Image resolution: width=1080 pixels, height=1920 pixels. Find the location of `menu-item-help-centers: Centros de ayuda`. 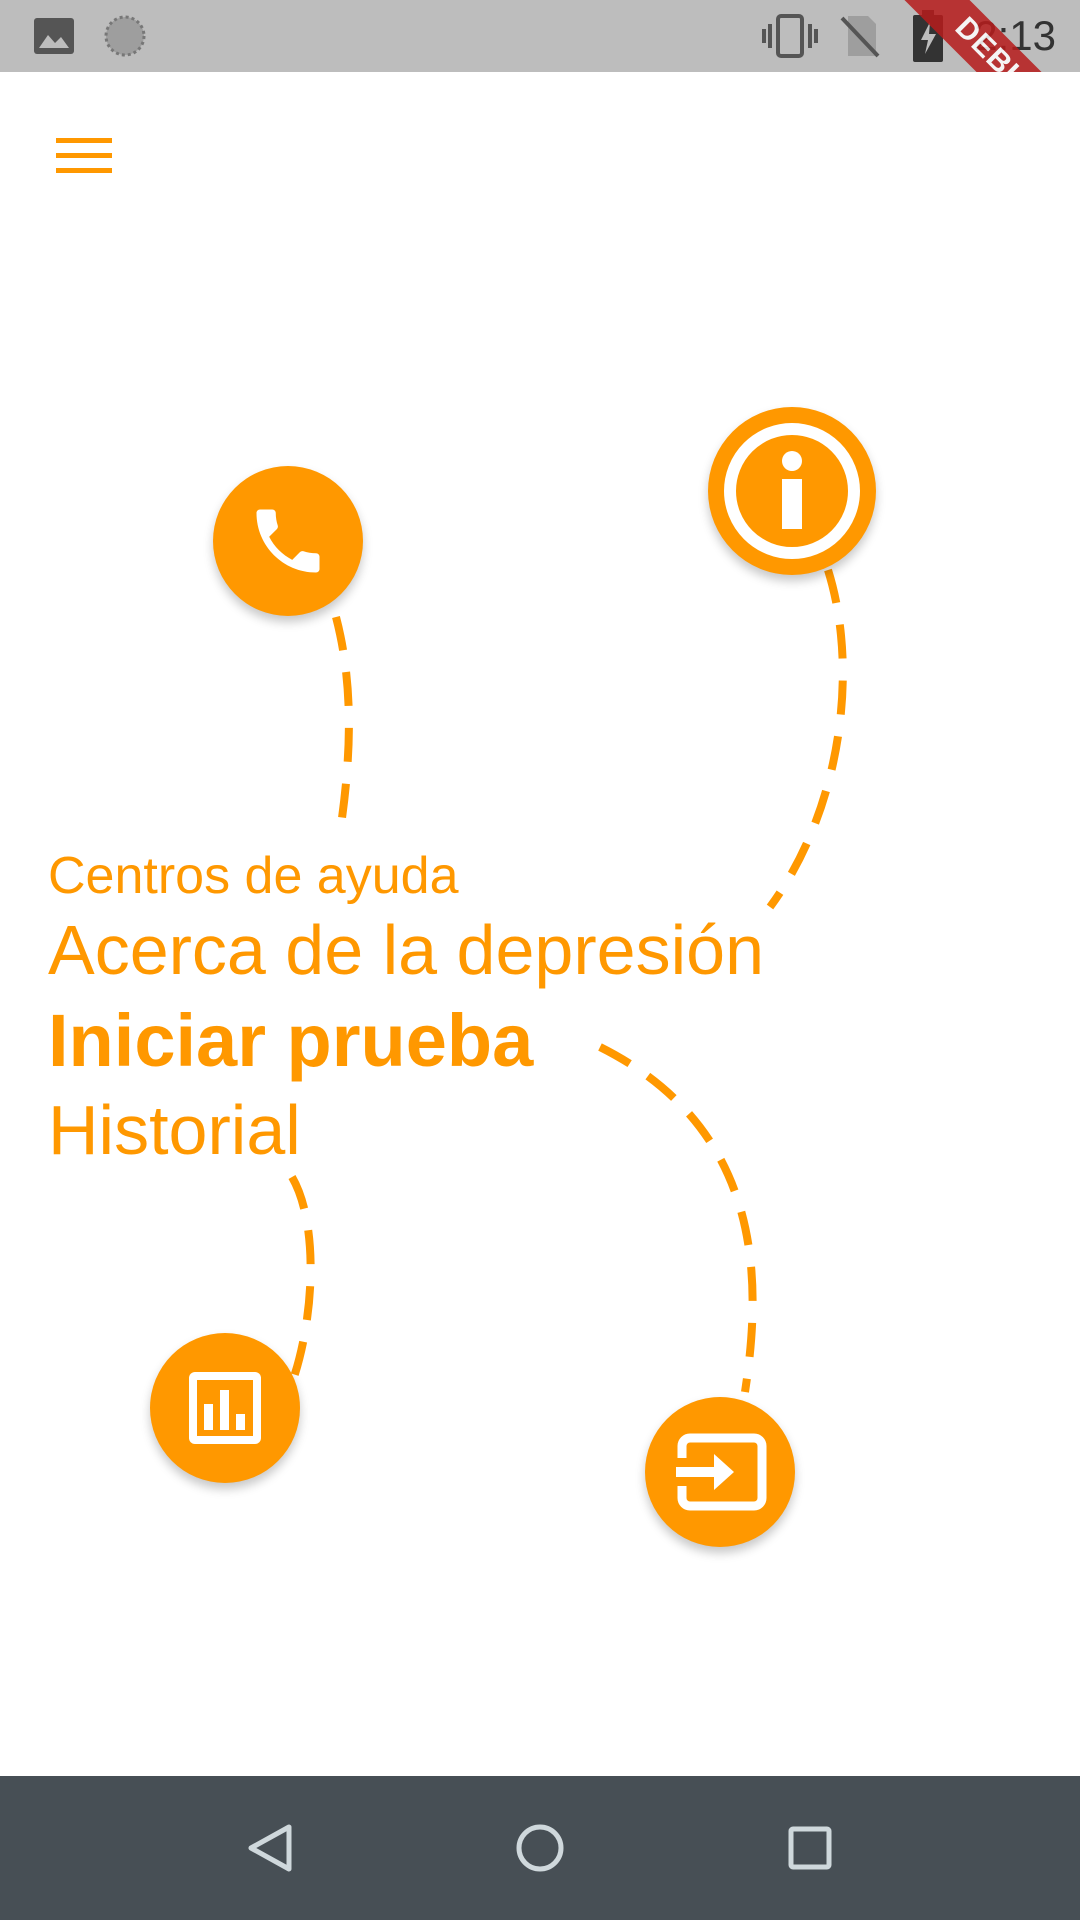

menu-item-help-centers: Centros de ayuda is located at coordinates (253, 876).